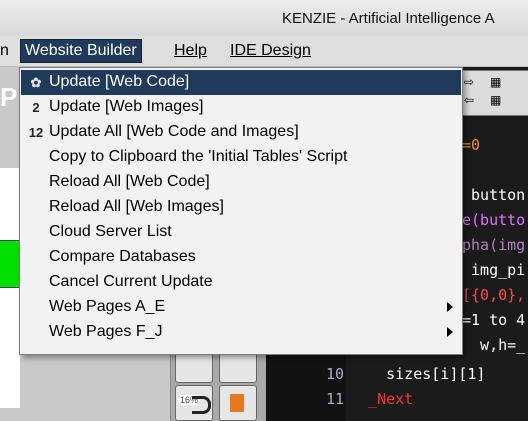 This screenshot has height=421, width=528. Describe the element at coordinates (494, 245) in the screenshot. I see `code-line: pha(img` at that location.